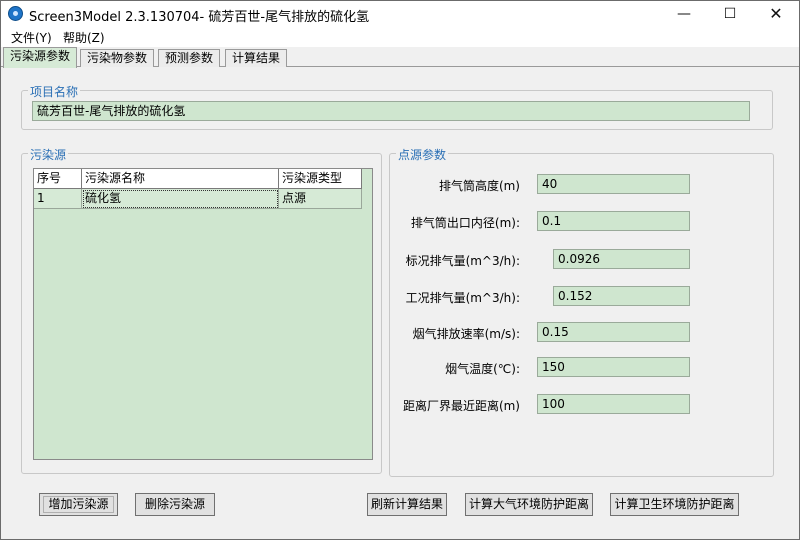 This screenshot has height=540, width=800. I want to click on tab-pollutant-params: 污染物参数, so click(117, 58).